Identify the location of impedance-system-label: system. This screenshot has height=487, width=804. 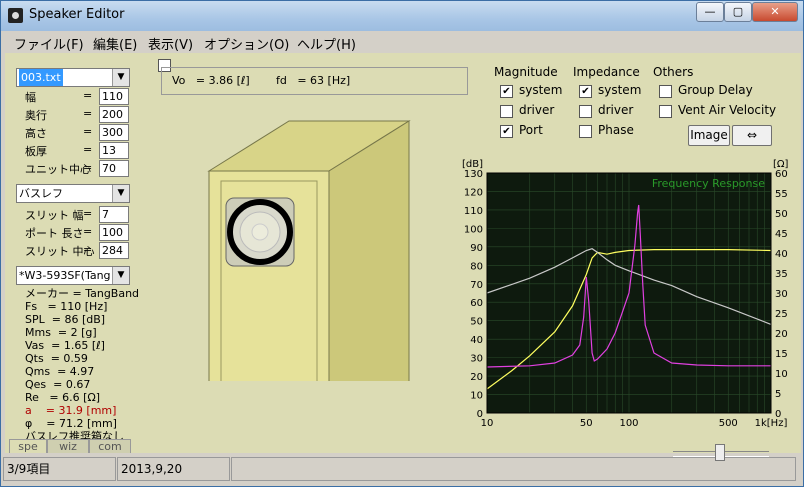
(620, 90).